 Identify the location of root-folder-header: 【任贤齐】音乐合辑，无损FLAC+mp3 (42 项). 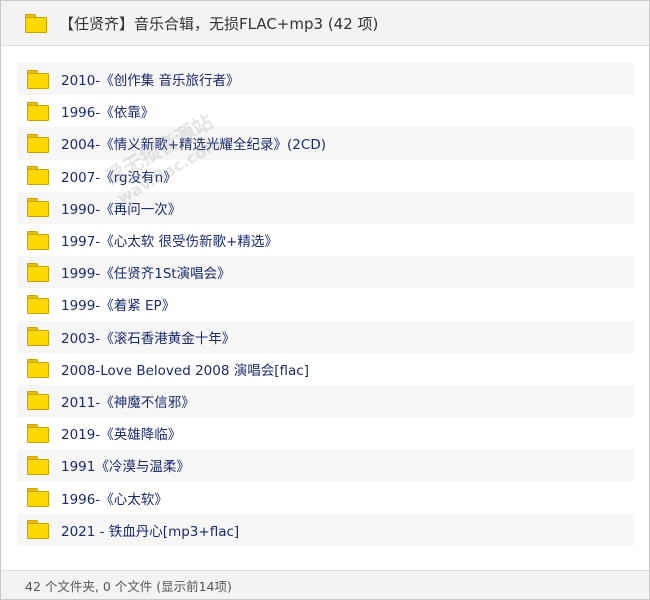
(325, 23).